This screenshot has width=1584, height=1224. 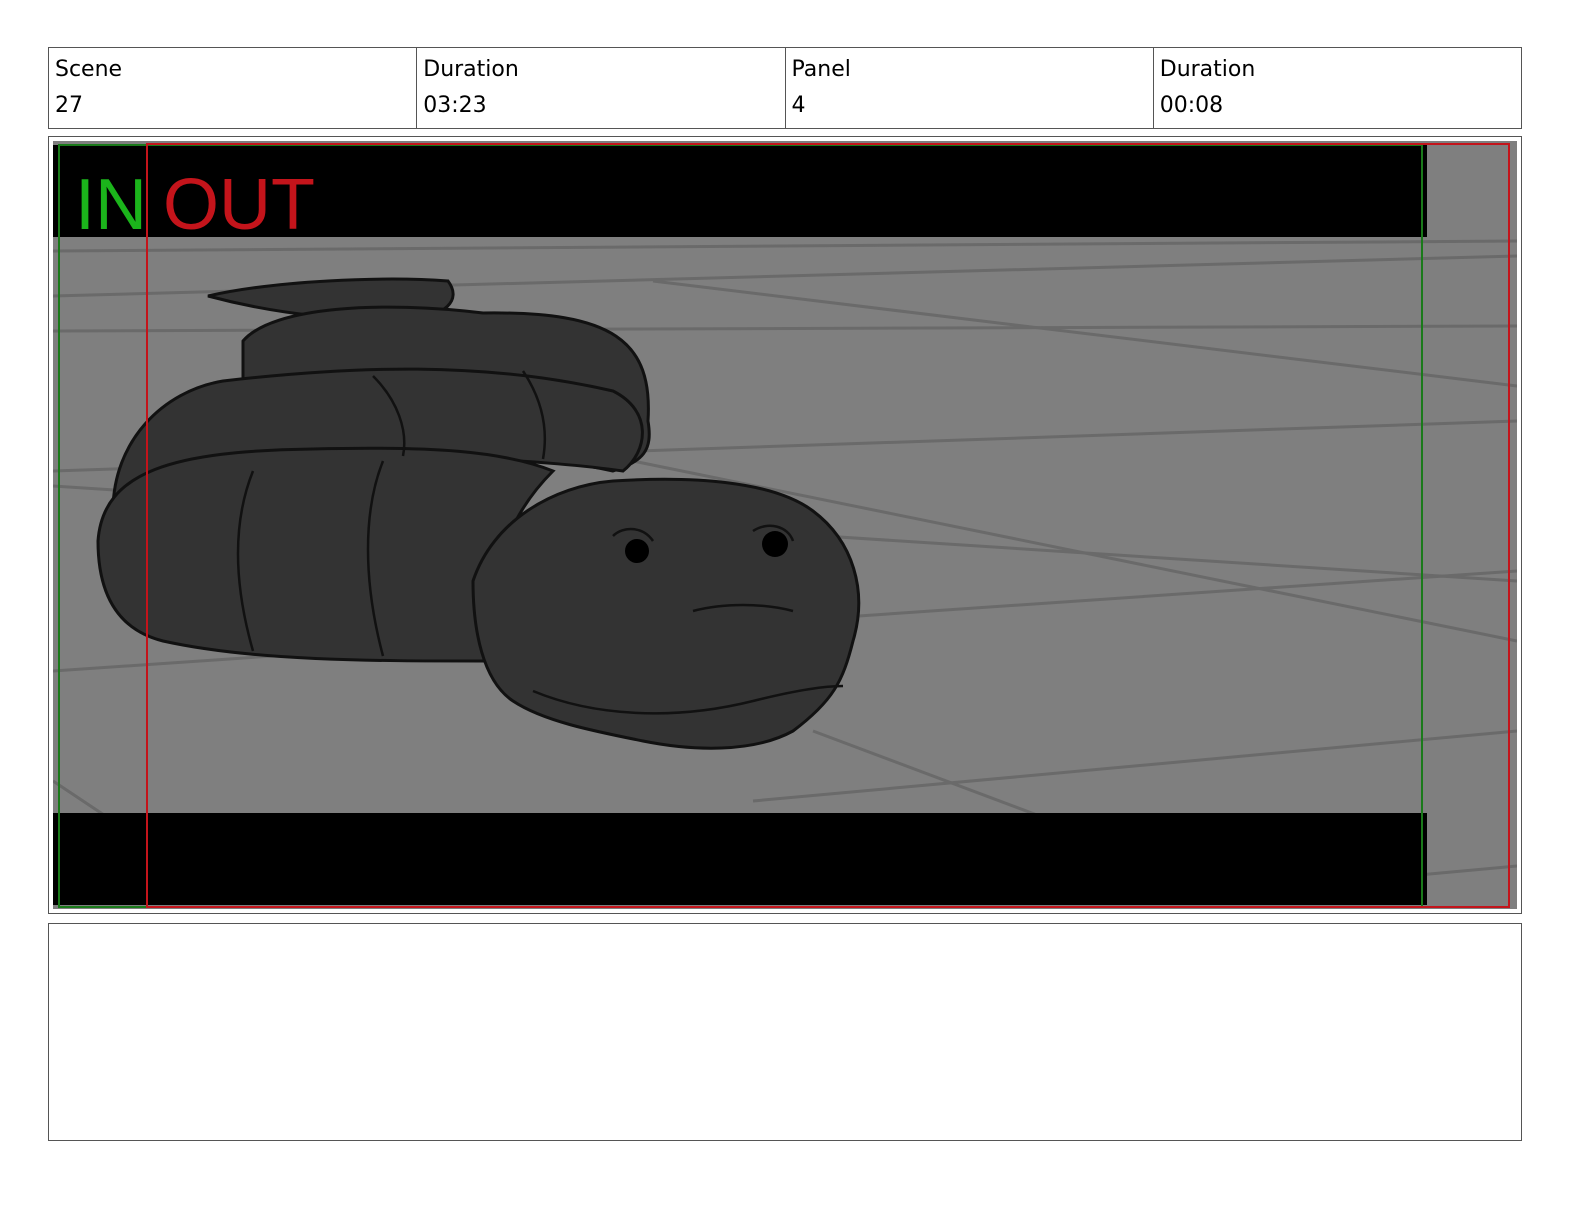 I want to click on scene-value: 27, so click(x=232, y=106).